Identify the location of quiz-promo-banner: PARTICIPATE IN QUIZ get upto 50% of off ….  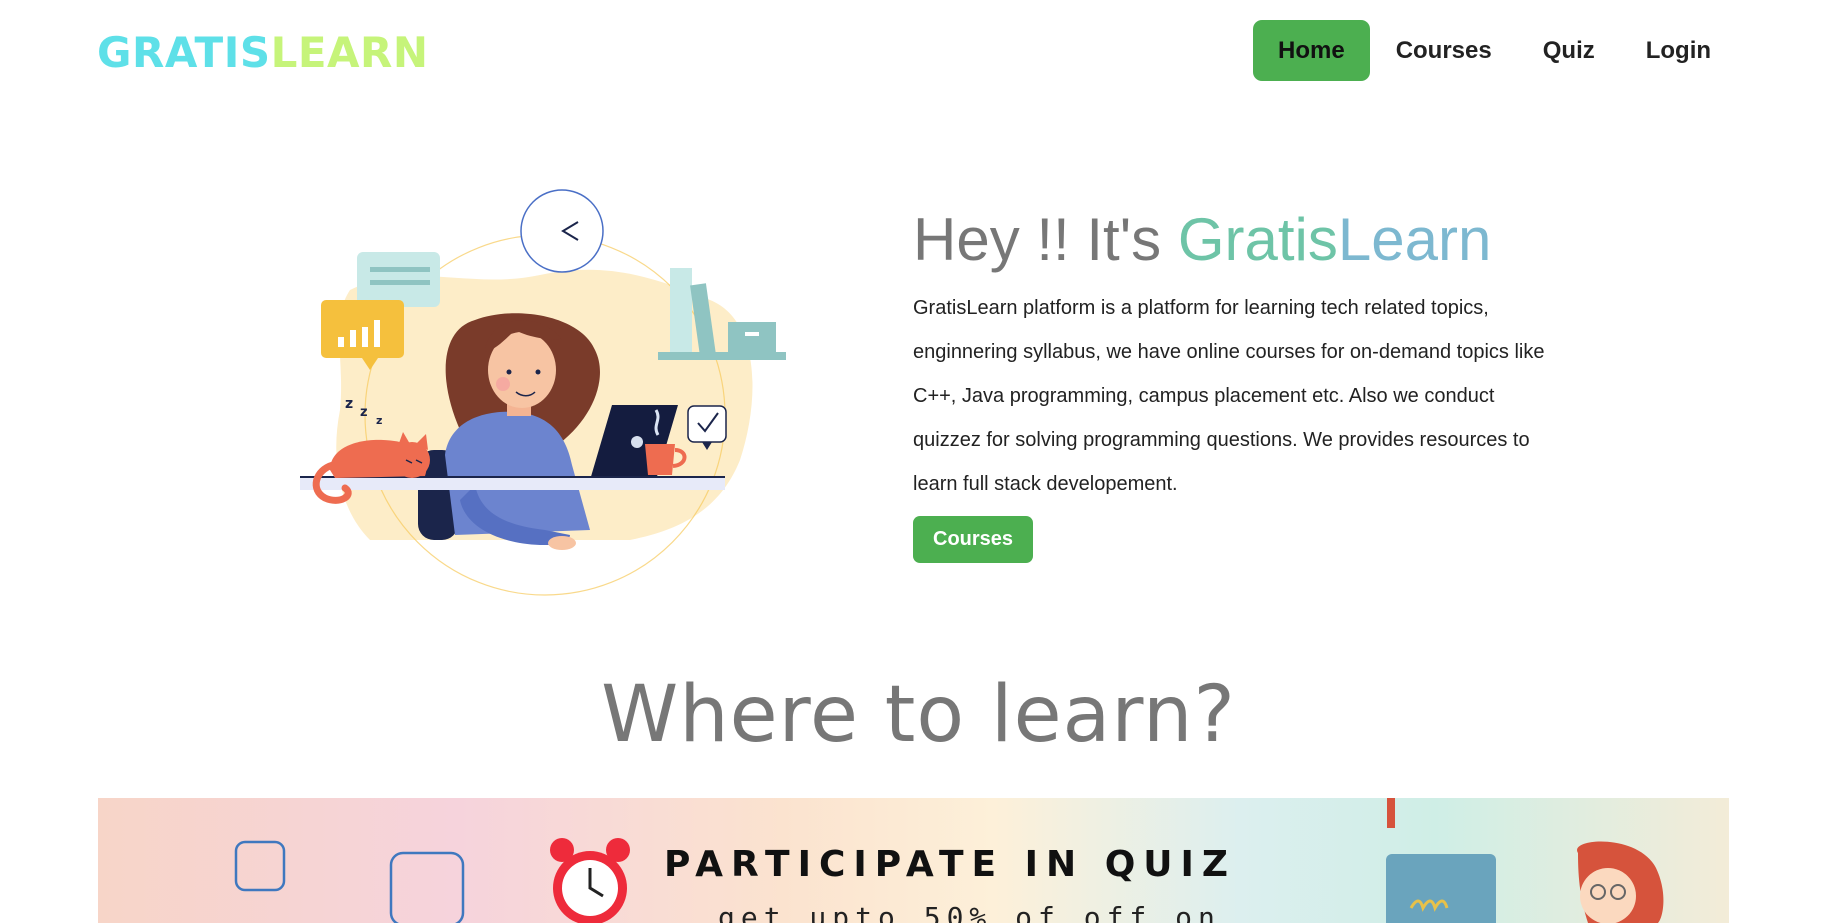
(913, 860).